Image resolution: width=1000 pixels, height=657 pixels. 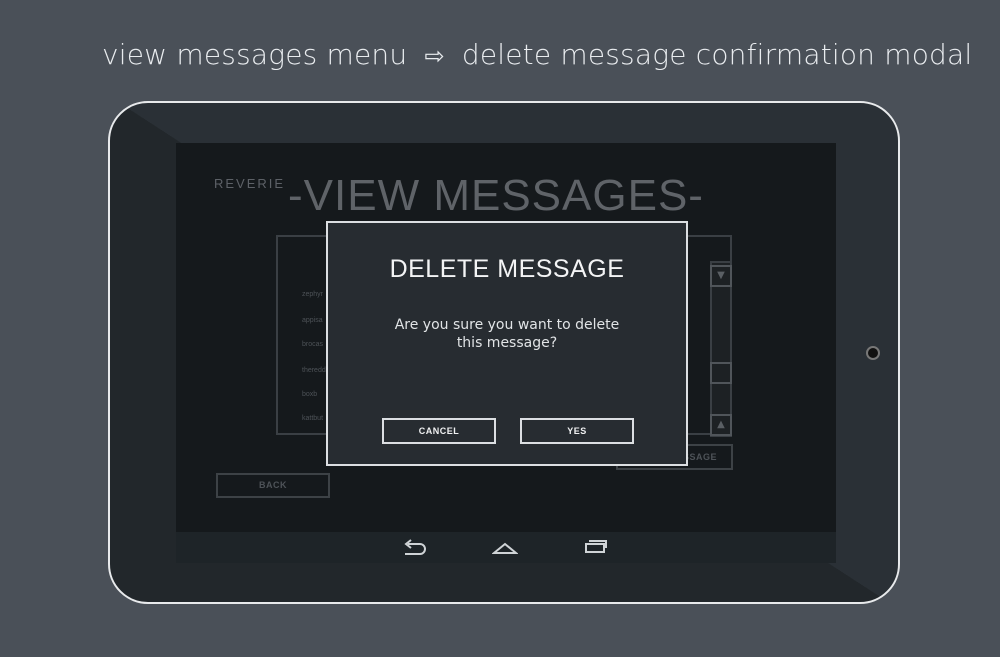 What do you see at coordinates (721, 373) in the screenshot?
I see `scrollbar-thumb` at bounding box center [721, 373].